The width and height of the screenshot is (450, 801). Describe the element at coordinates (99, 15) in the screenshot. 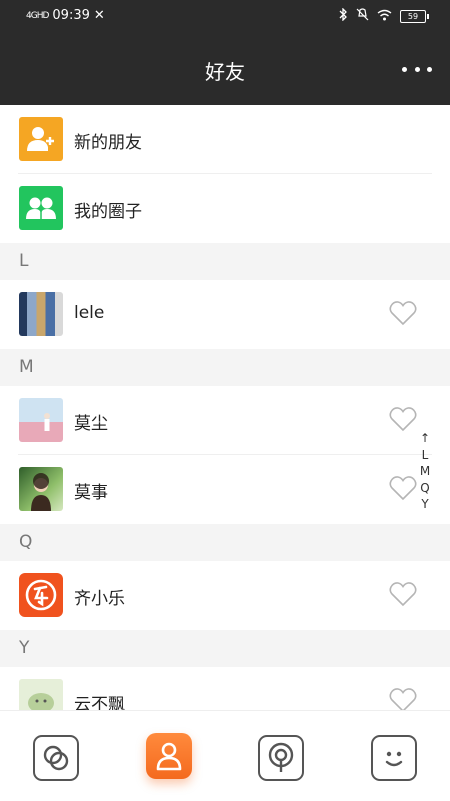

I see `tools-icon: ✕` at that location.